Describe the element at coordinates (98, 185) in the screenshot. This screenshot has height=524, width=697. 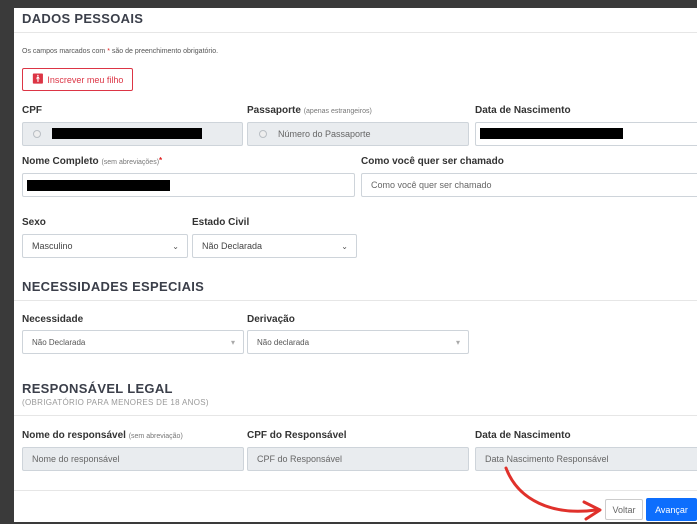
I see `redacted-fullname` at that location.